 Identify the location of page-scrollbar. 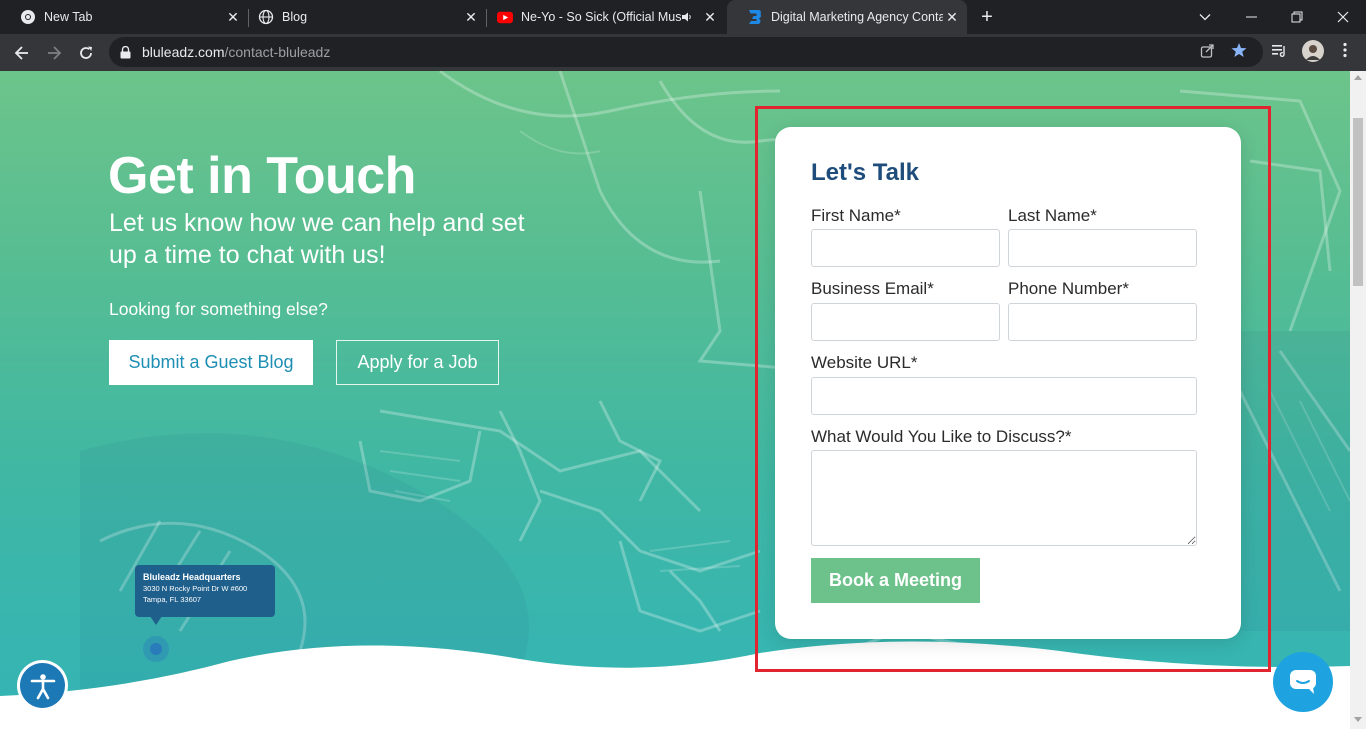
(1358, 400).